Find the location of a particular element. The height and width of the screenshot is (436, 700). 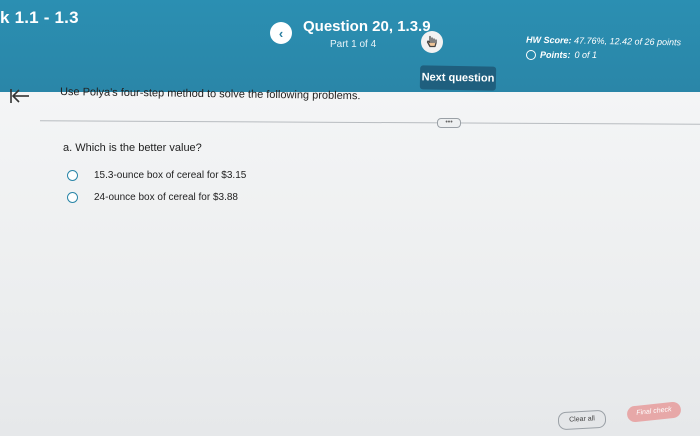

answer-option-1: 15.3-ounce box of cereal for $3.15 is located at coordinates (156, 175).